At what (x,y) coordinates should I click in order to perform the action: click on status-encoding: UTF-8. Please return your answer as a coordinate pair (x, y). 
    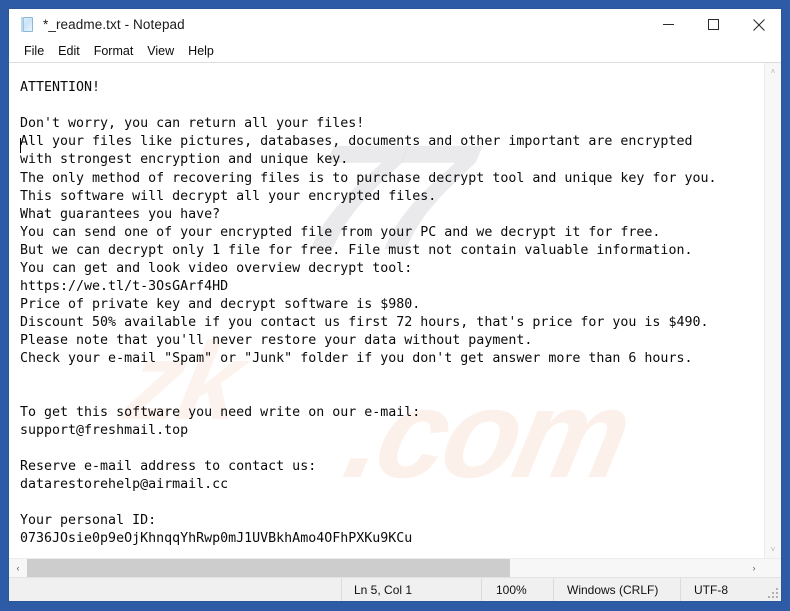
    Looking at the image, I should click on (711, 589).